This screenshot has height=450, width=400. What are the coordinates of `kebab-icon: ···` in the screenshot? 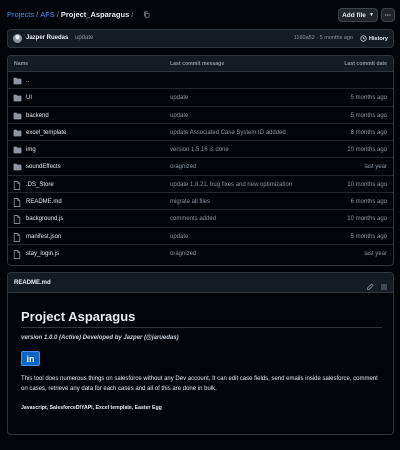 It's located at (388, 15).